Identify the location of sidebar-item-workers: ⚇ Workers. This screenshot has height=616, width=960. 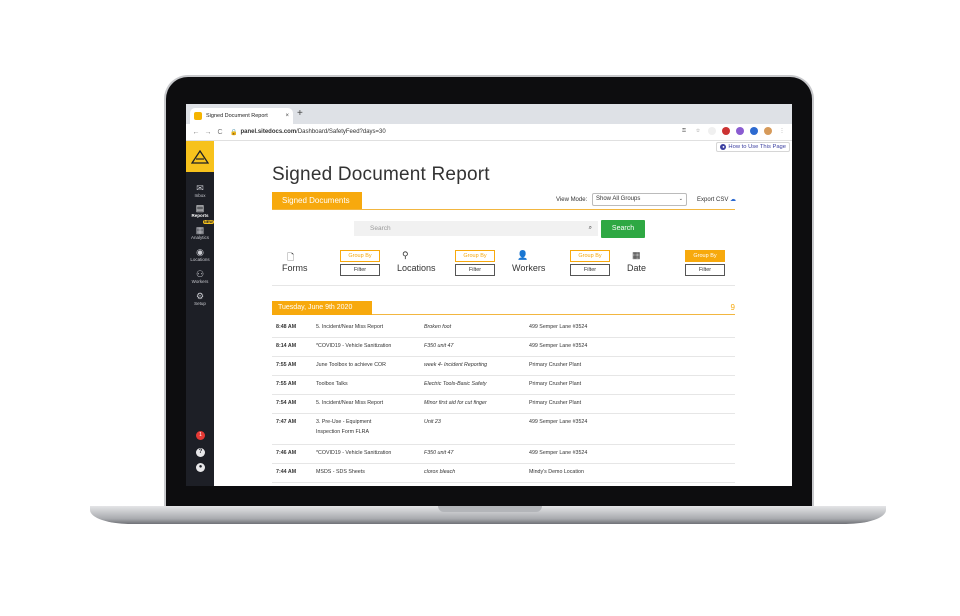
(200, 277).